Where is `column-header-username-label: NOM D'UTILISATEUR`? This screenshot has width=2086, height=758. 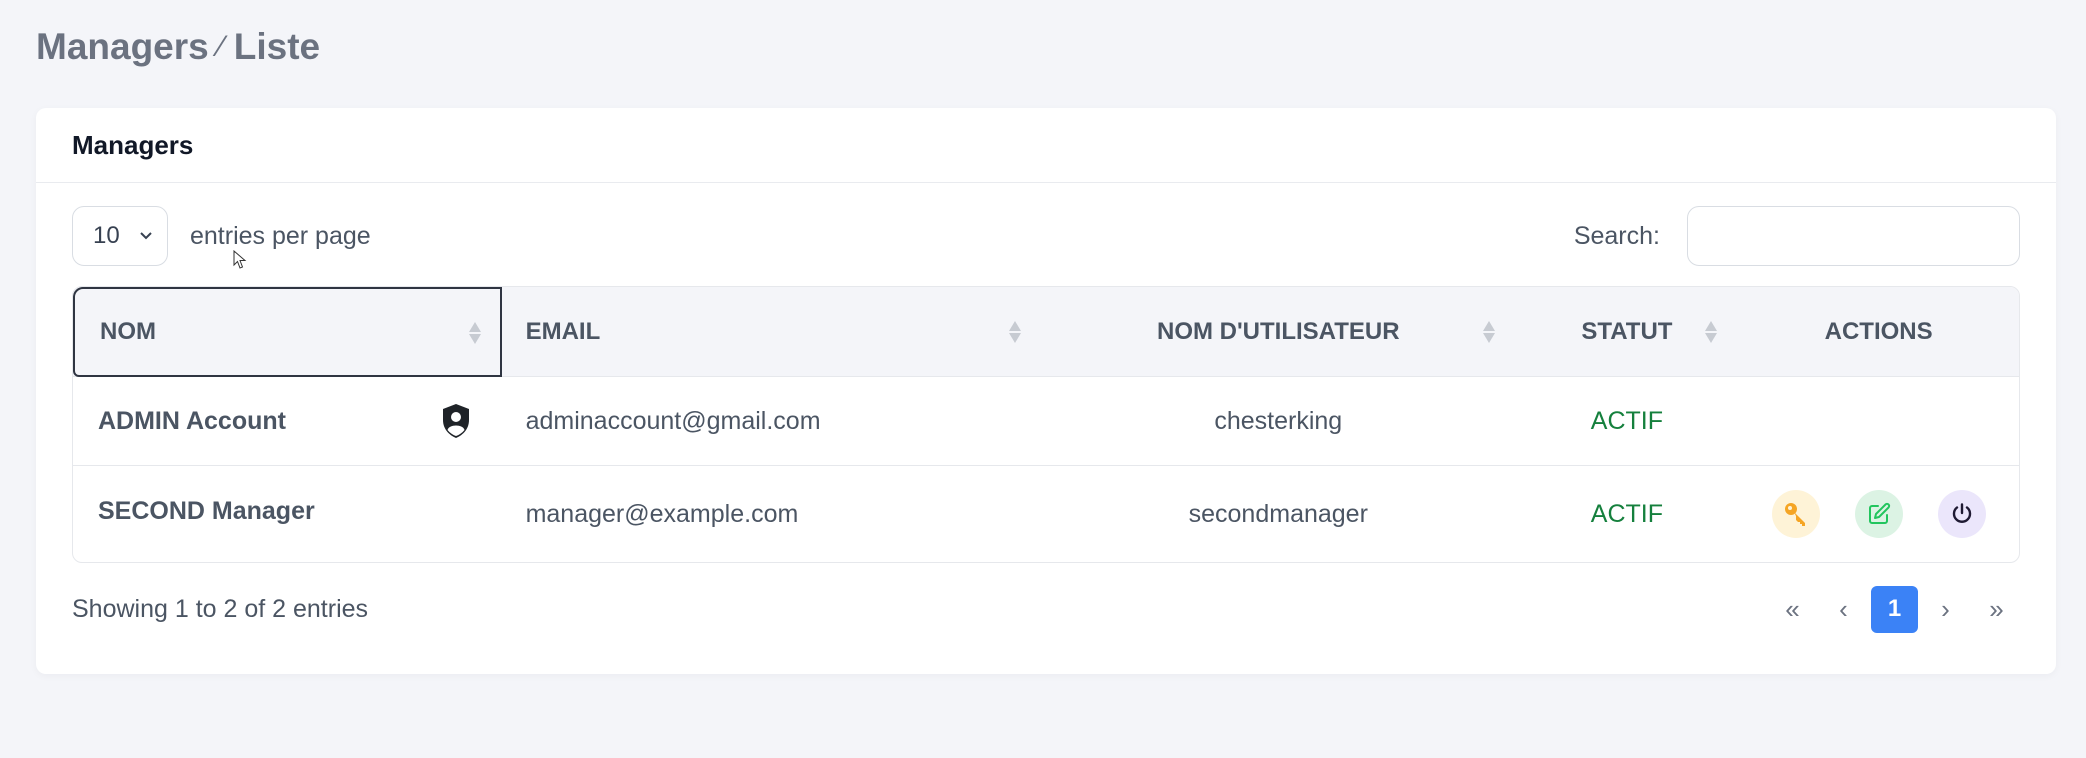
column-header-username-label: NOM D'UTILISATEUR is located at coordinates (1278, 331).